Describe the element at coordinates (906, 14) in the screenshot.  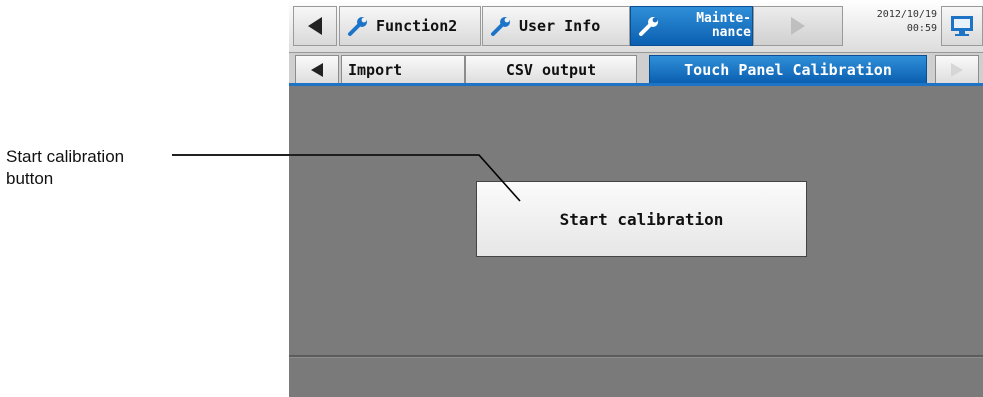
I see `date-text: 2012/10/19` at that location.